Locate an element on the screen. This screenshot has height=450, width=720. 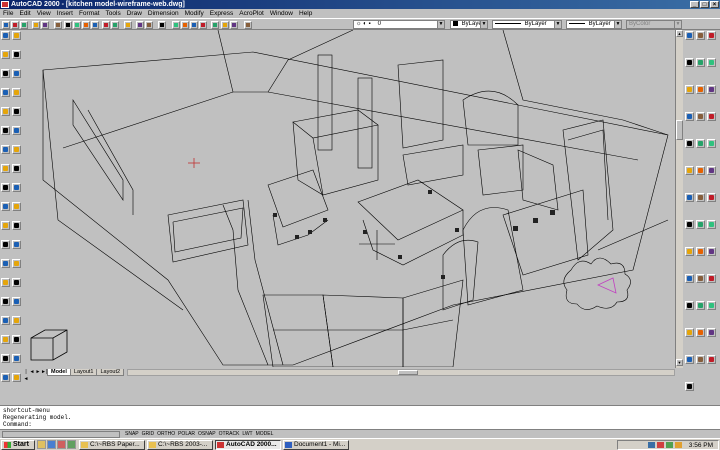
snap-toggle: SNAP is located at coordinates (132, 434).